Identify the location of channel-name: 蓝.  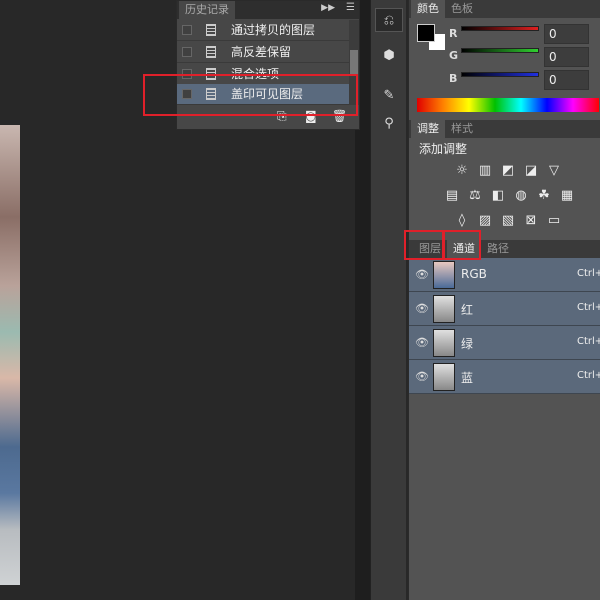
(467, 378).